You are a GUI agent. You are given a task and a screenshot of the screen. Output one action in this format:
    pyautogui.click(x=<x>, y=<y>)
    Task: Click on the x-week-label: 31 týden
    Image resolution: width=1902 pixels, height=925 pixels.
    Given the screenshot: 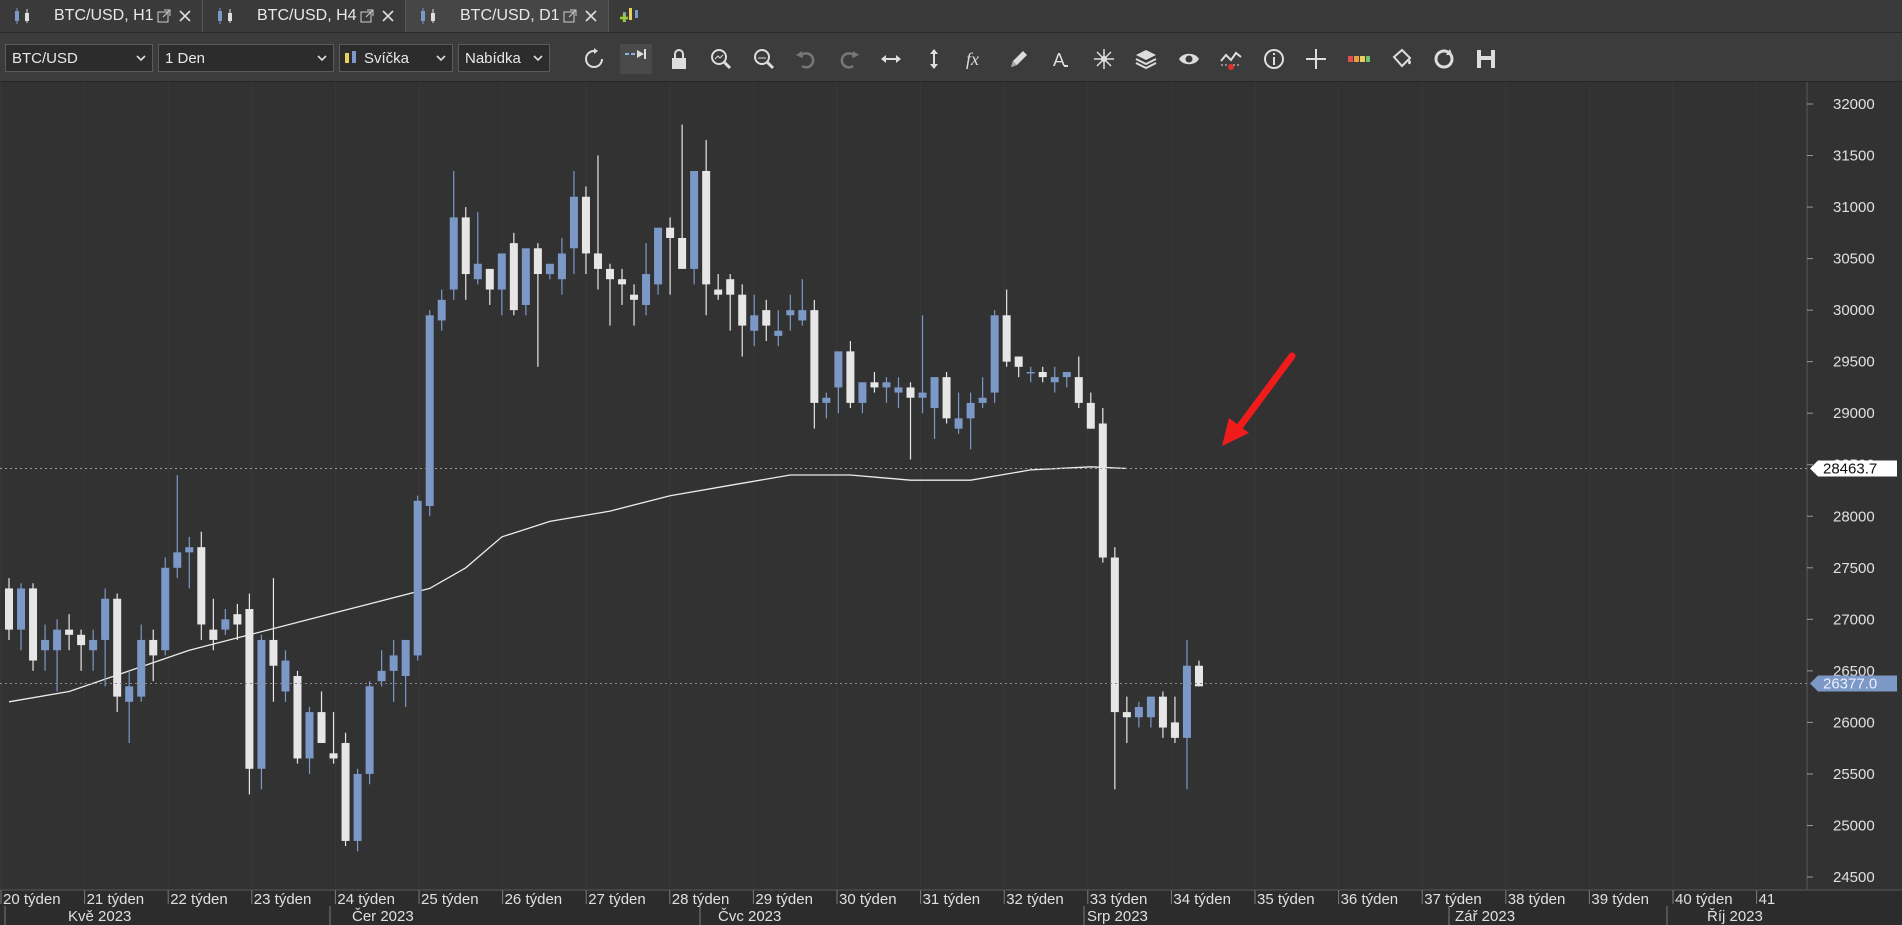 What is the action you would take?
    pyautogui.click(x=952, y=899)
    